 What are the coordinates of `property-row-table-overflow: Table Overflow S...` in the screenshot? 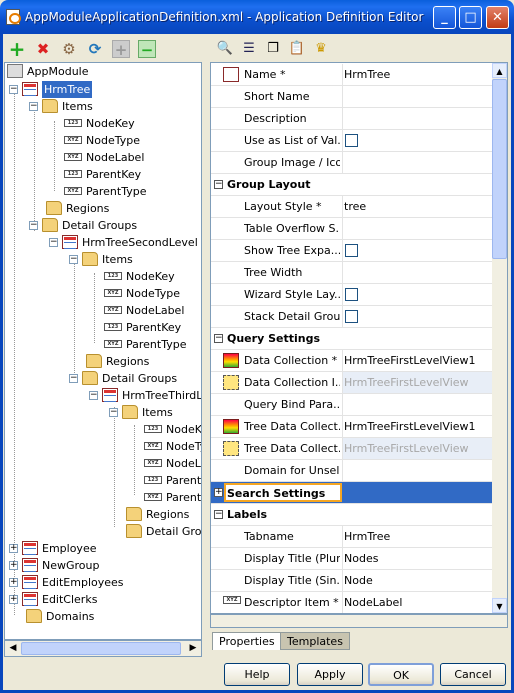 It's located at (351, 229).